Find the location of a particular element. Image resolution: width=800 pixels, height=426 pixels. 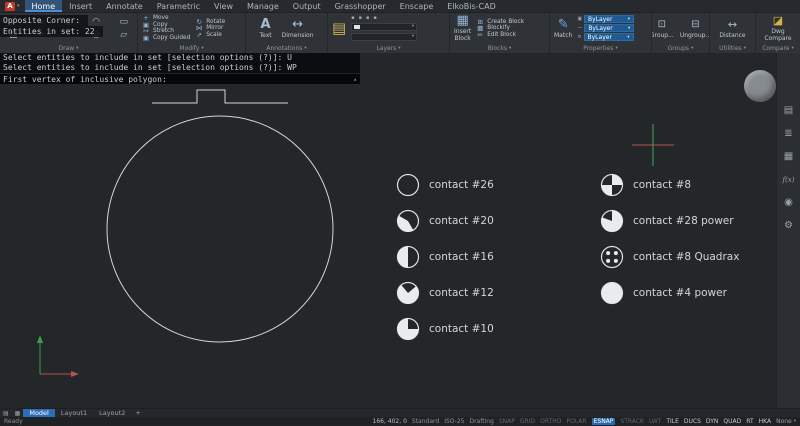

menu-tab-grasshopper: Grasshopper is located at coordinates (360, 6).